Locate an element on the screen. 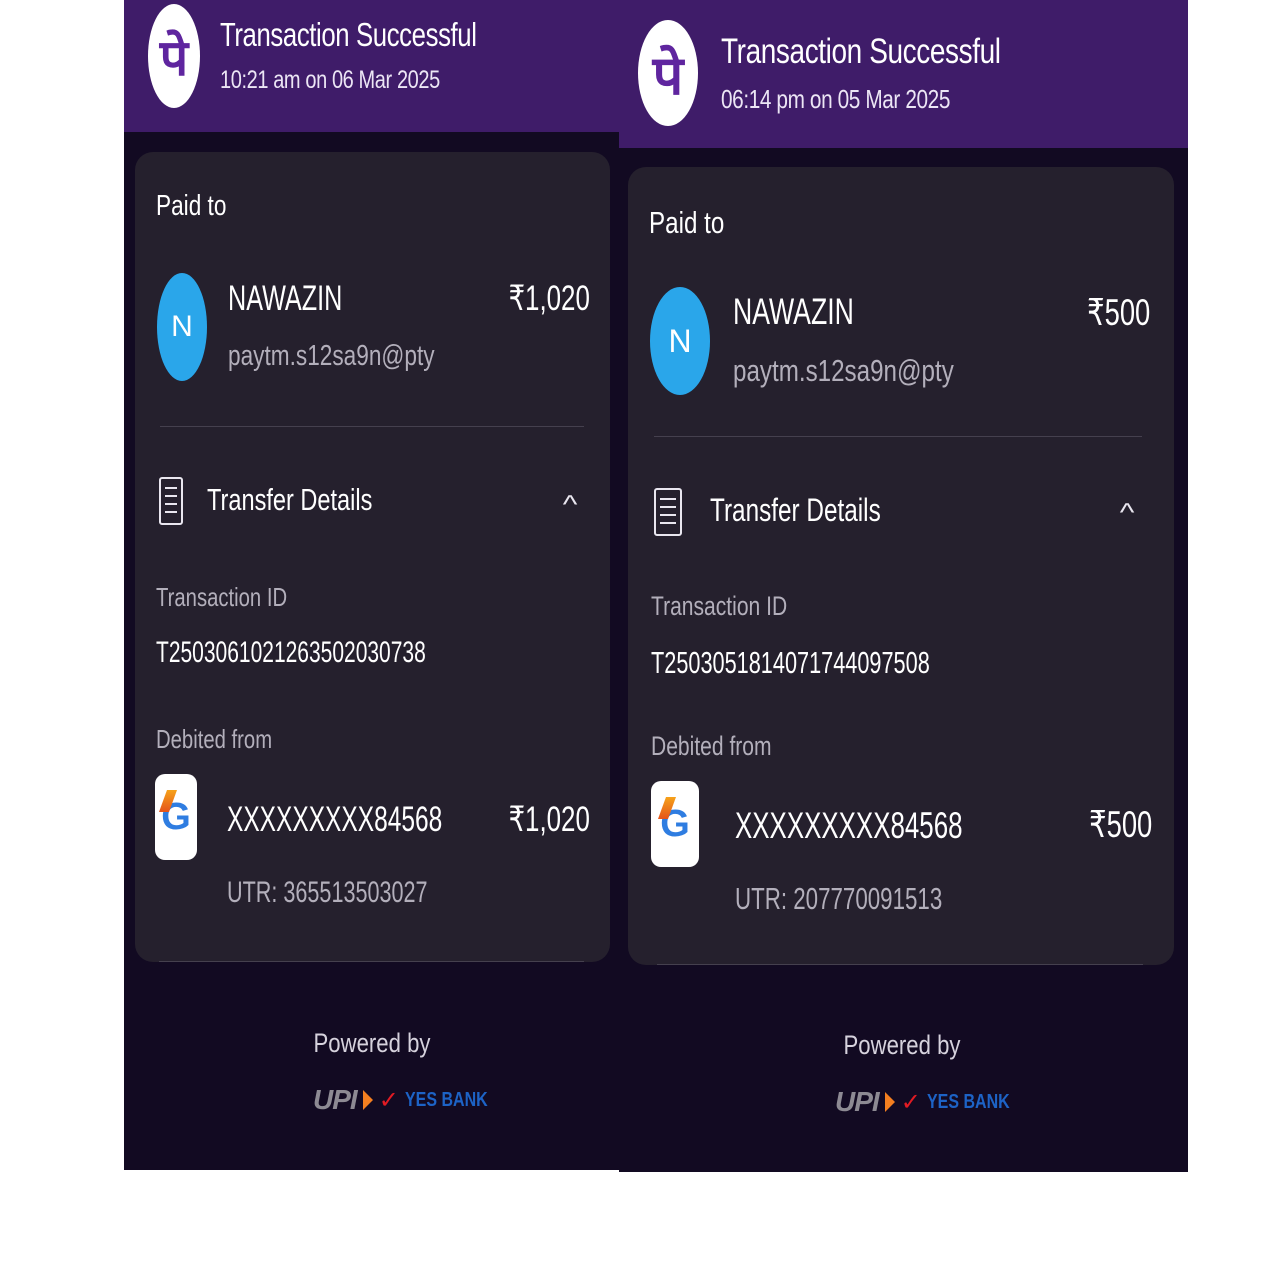  payee-amount: ₹500 is located at coordinates (1118, 312).